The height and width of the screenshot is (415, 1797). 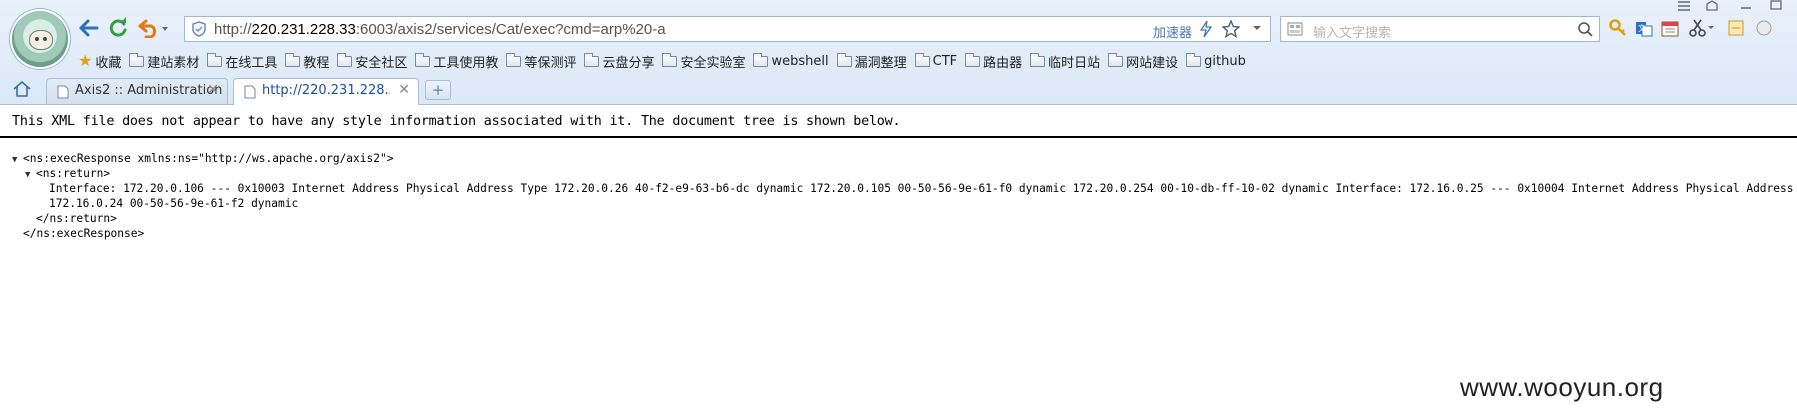 What do you see at coordinates (1712, 6) in the screenshot?
I see `skin-icon` at bounding box center [1712, 6].